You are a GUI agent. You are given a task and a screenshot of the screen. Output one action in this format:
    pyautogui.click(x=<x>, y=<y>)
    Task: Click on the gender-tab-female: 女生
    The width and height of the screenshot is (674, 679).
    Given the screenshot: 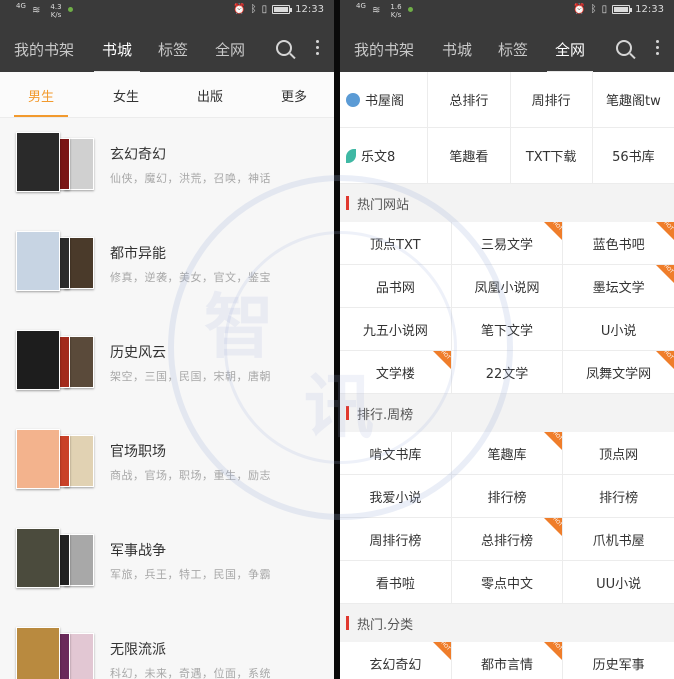 What is the action you would take?
    pyautogui.click(x=126, y=95)
    